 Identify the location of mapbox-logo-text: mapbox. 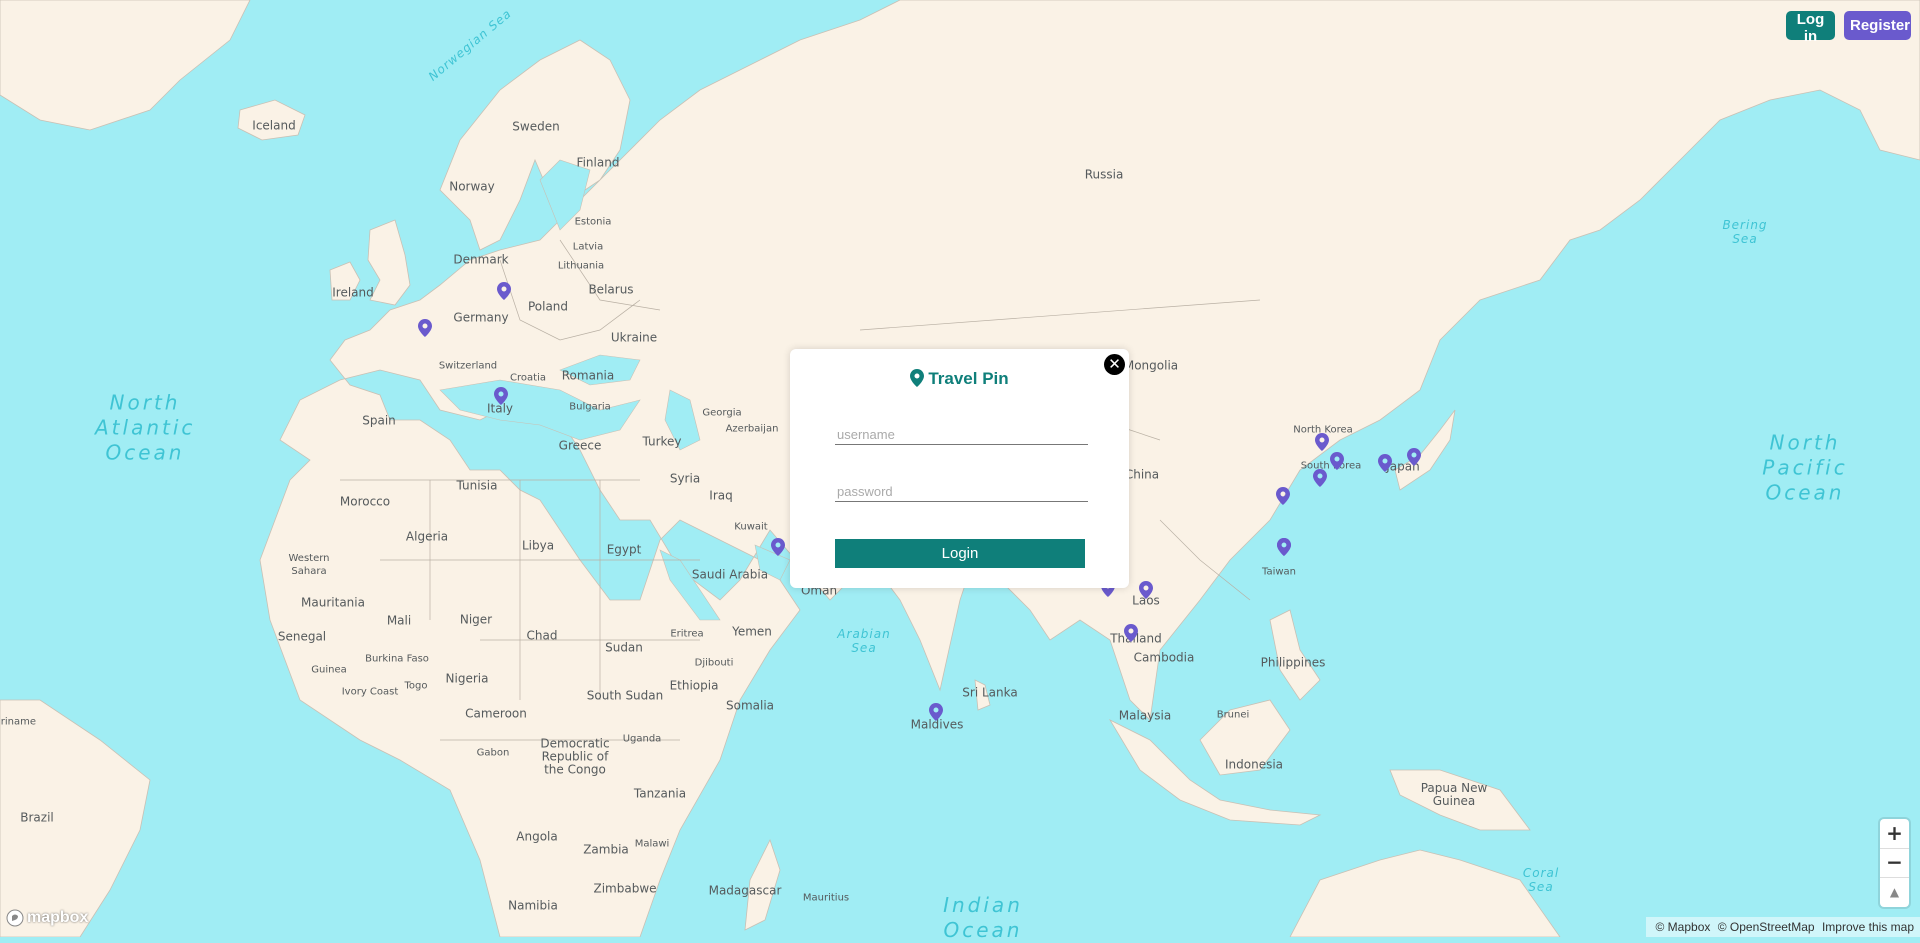
(57, 918).